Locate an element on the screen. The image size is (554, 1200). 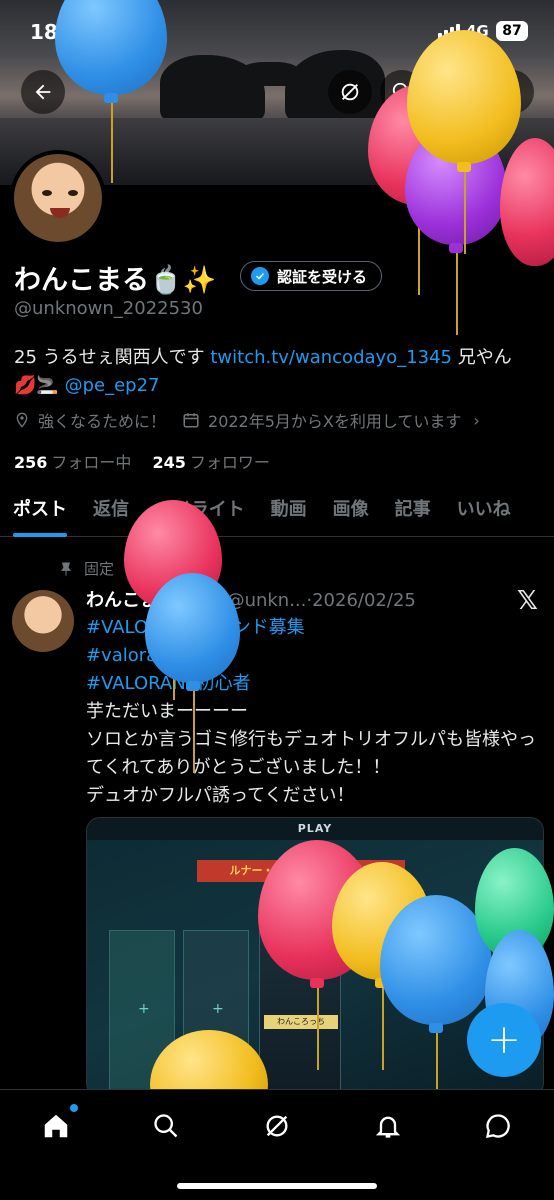
profile-name: わんこまる🍵✨ is located at coordinates (115, 280).